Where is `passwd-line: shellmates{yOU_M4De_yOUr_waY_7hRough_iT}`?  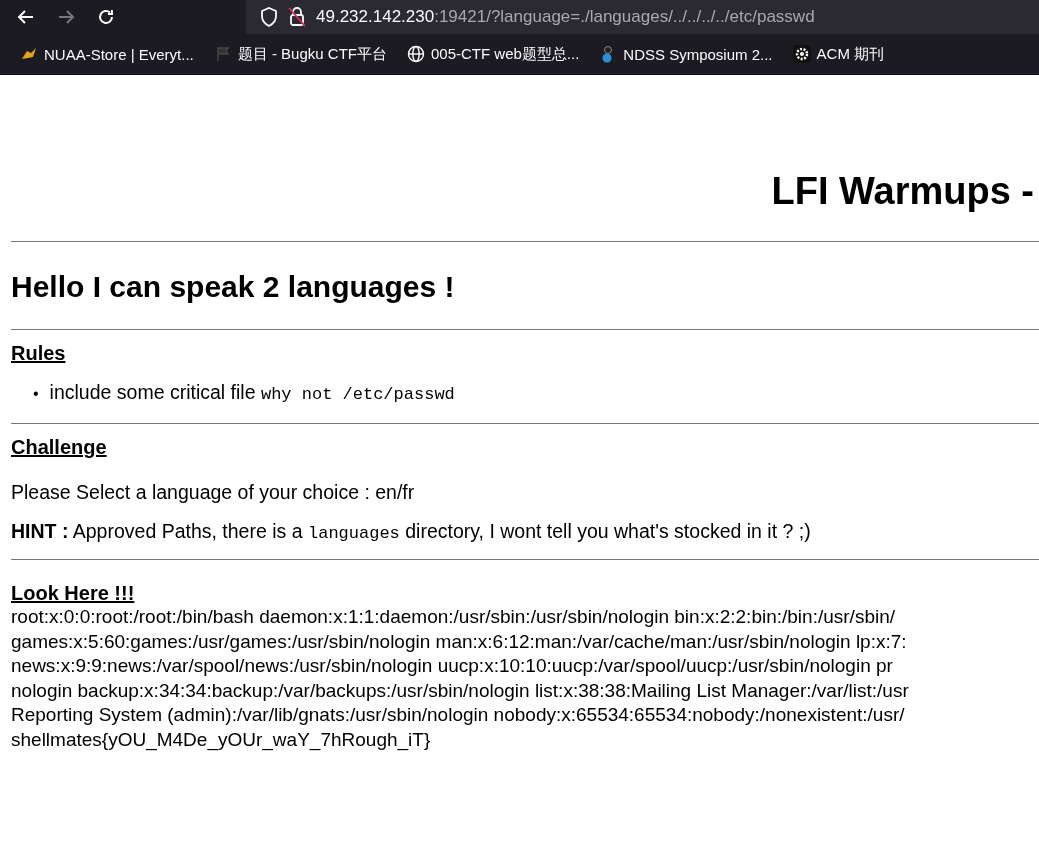
passwd-line: shellmates{yOU_M4De_yOUr_waY_7hRough_iT} is located at coordinates (221, 739).